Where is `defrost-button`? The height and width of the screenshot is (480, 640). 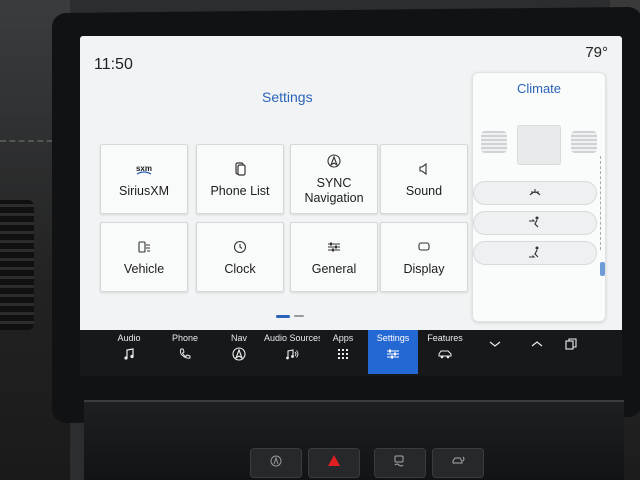
defrost-button is located at coordinates (535, 193).